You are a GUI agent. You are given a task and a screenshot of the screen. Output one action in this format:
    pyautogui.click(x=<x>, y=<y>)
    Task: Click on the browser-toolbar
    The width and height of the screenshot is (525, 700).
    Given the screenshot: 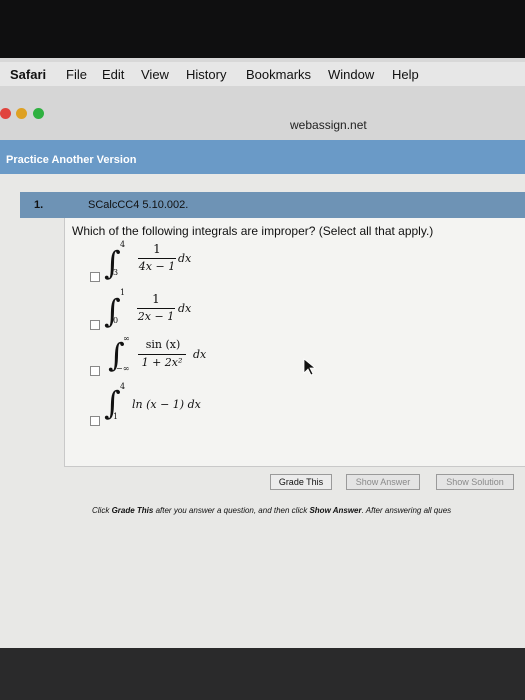 What is the action you would take?
    pyautogui.click(x=262, y=114)
    